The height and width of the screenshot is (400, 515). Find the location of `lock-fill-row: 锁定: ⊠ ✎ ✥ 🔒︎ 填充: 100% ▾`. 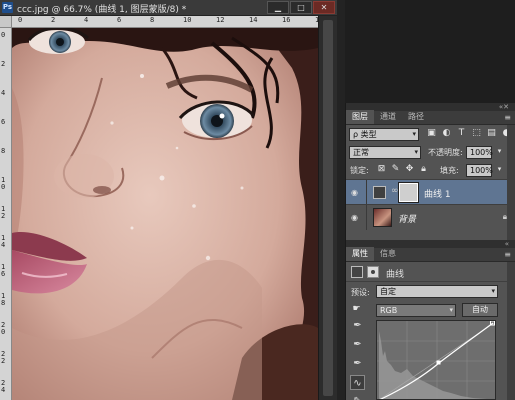

lock-fill-row: 锁定: ⊠ ✎ ✥ 🔒︎ 填充: 100% ▾ is located at coordinates (430, 170).